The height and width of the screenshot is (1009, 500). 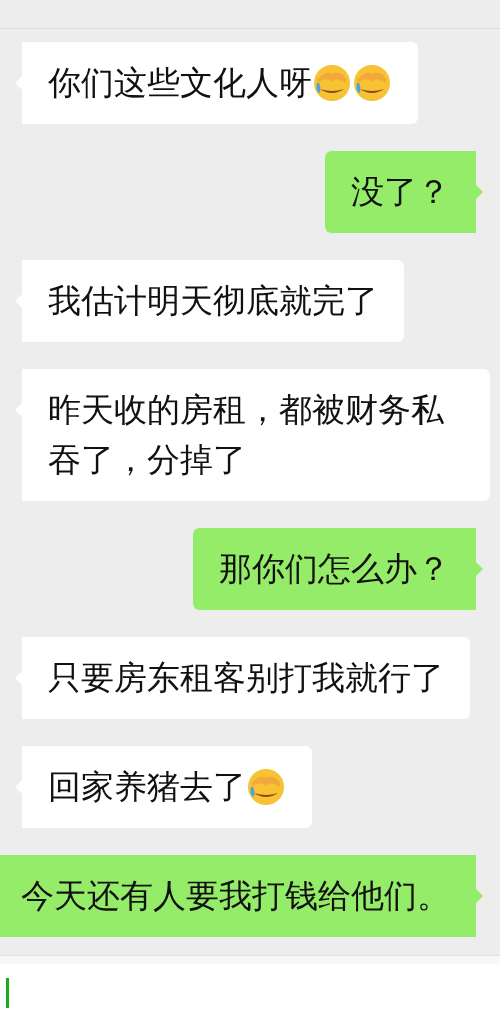 What do you see at coordinates (400, 192) in the screenshot?
I see `message-text: 没了？` at bounding box center [400, 192].